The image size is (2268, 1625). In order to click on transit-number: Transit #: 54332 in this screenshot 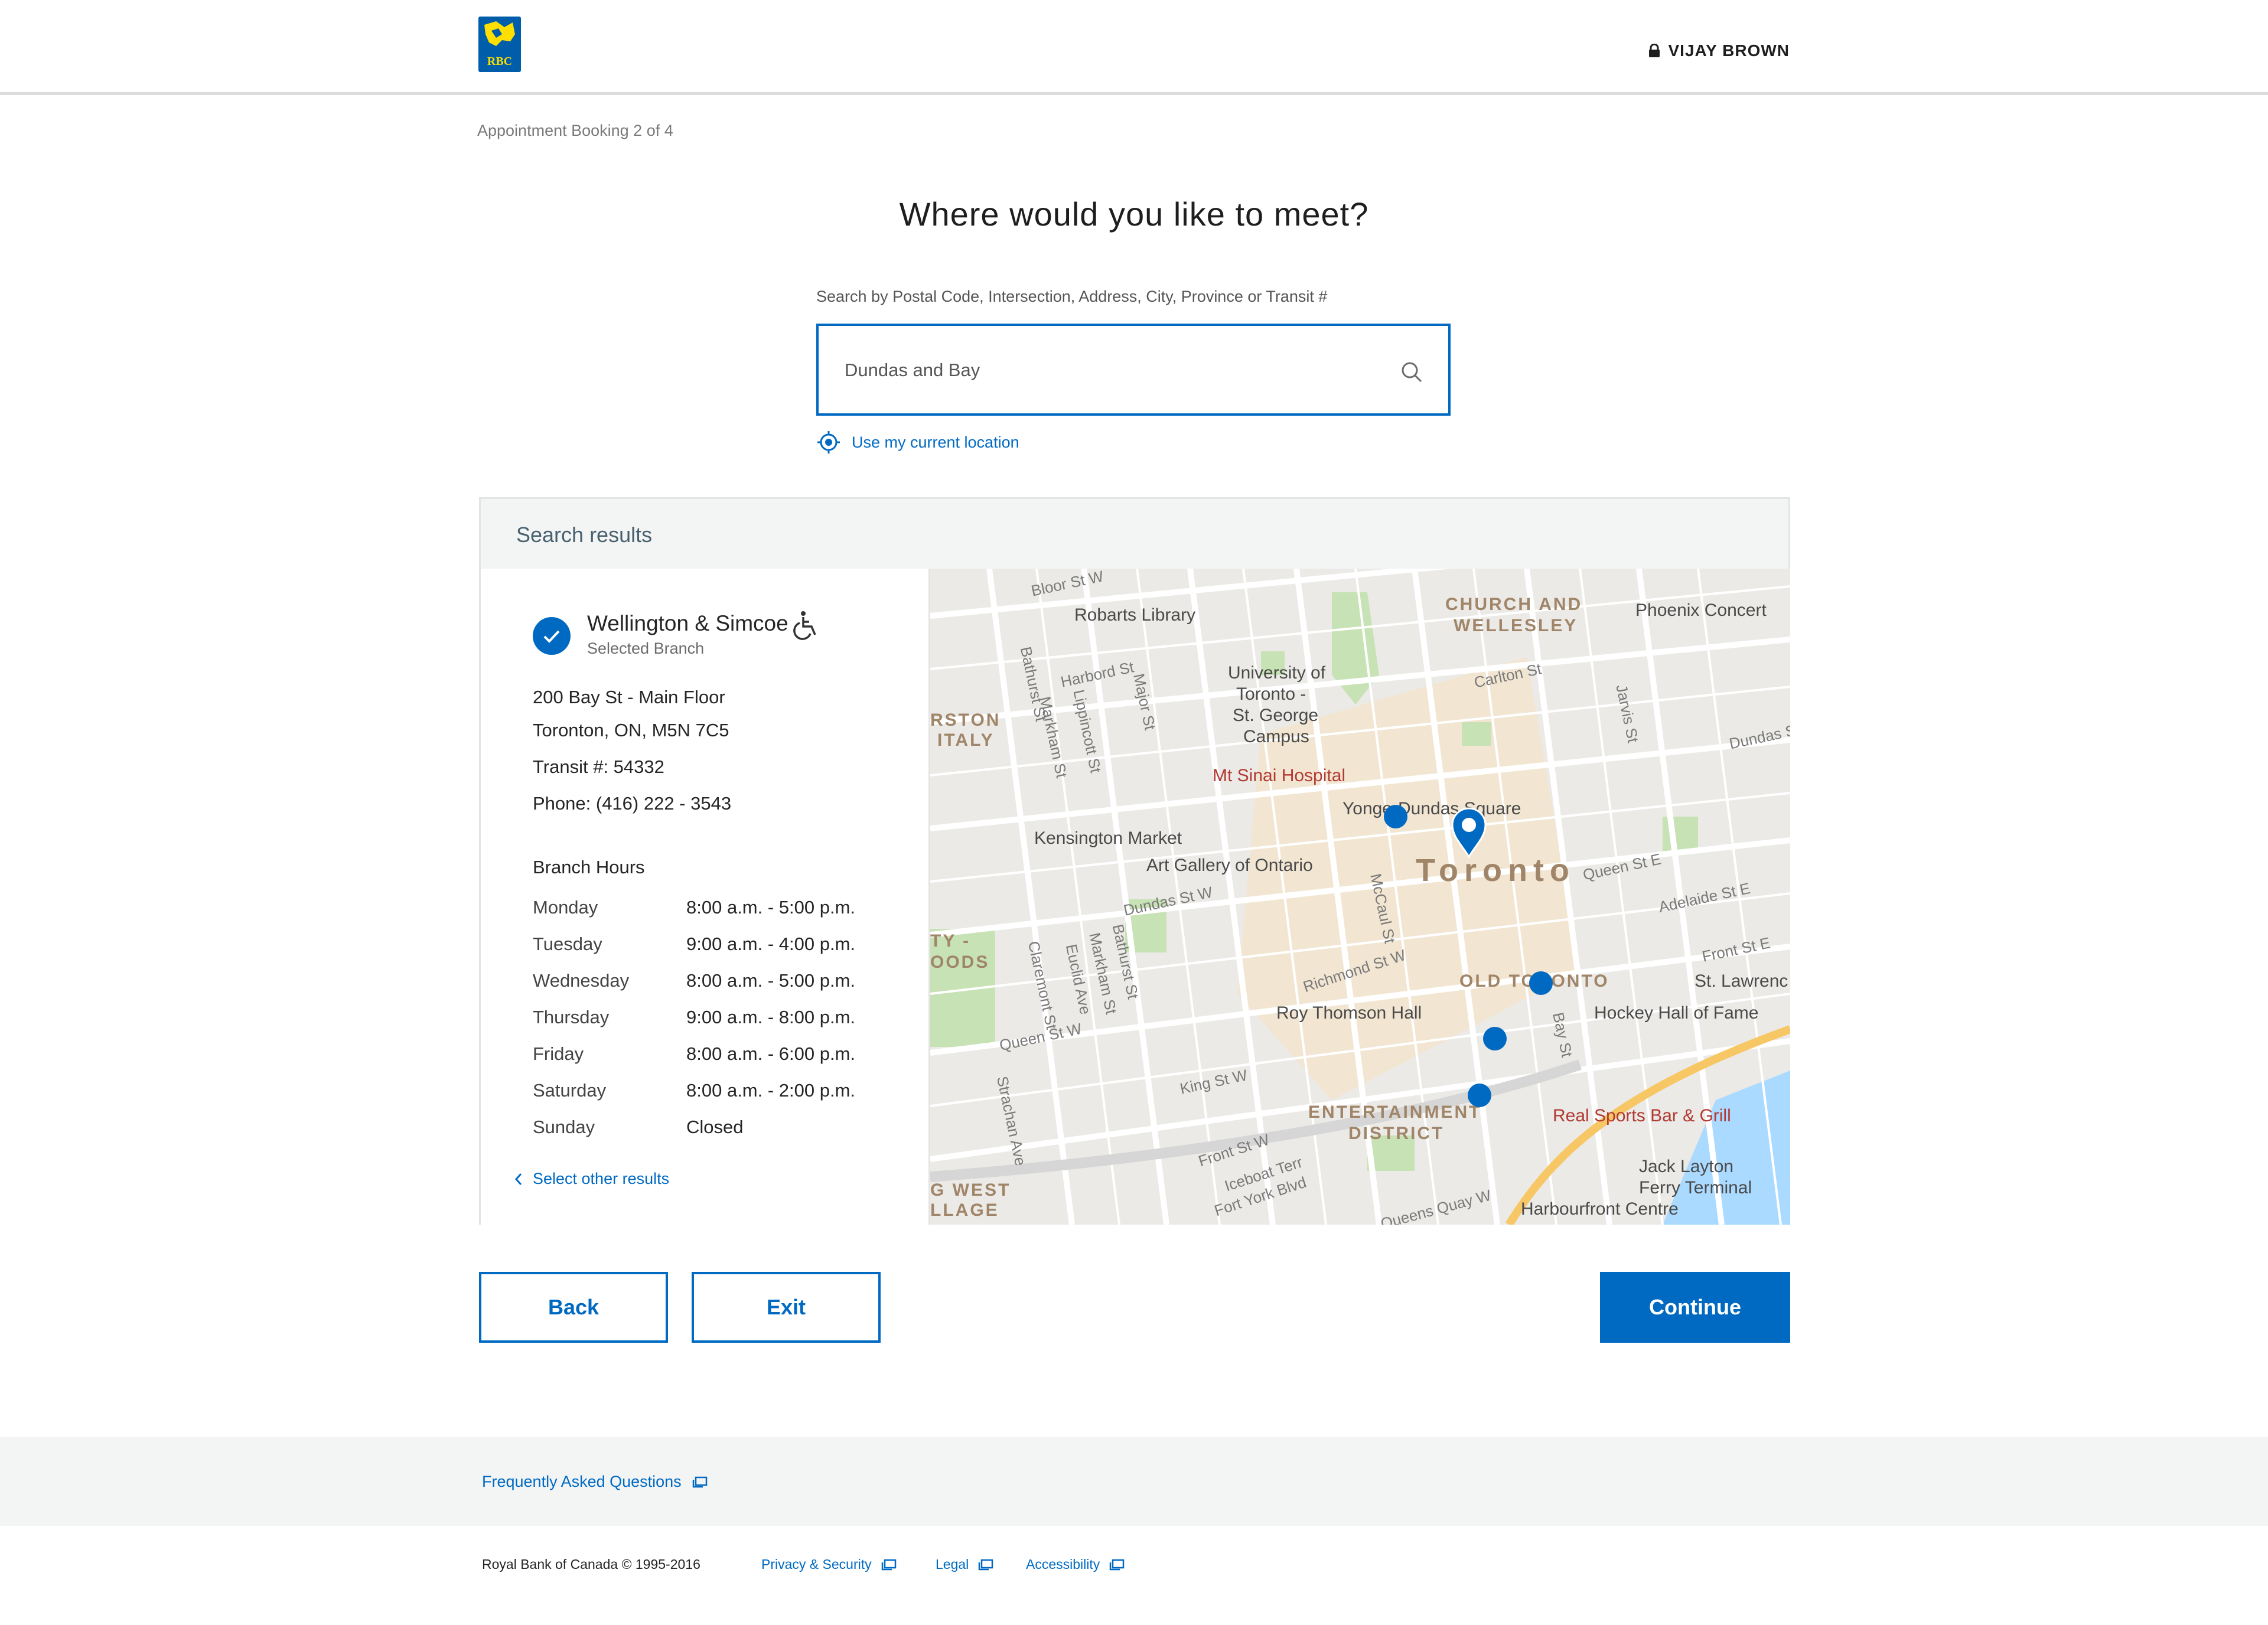, I will do `click(598, 766)`.